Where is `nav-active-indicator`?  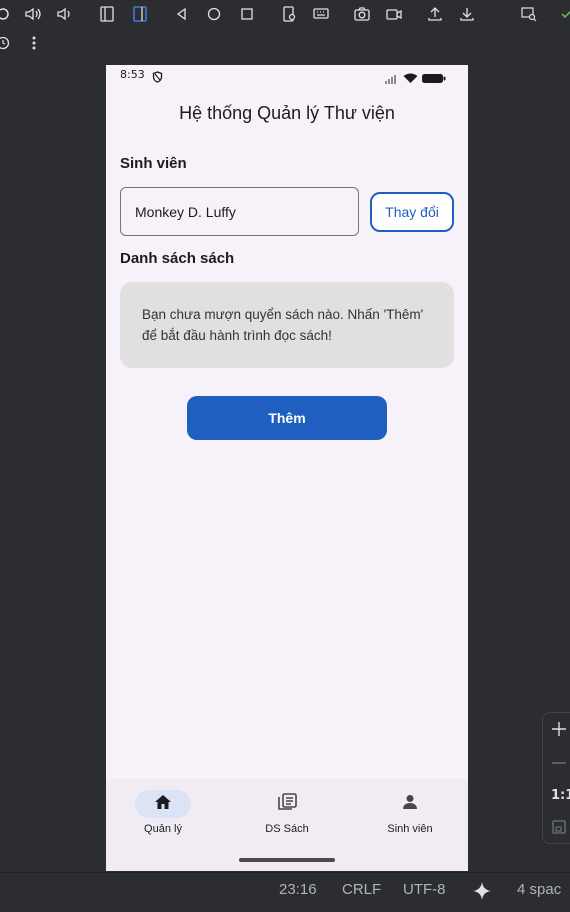 nav-active-indicator is located at coordinates (163, 804).